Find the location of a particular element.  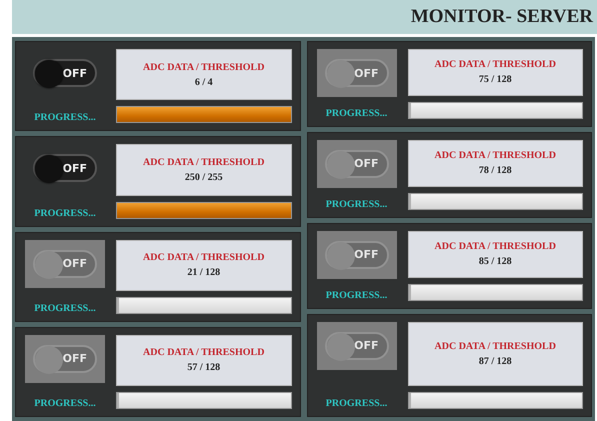

data-value: 78 / 128 is located at coordinates (495, 170).